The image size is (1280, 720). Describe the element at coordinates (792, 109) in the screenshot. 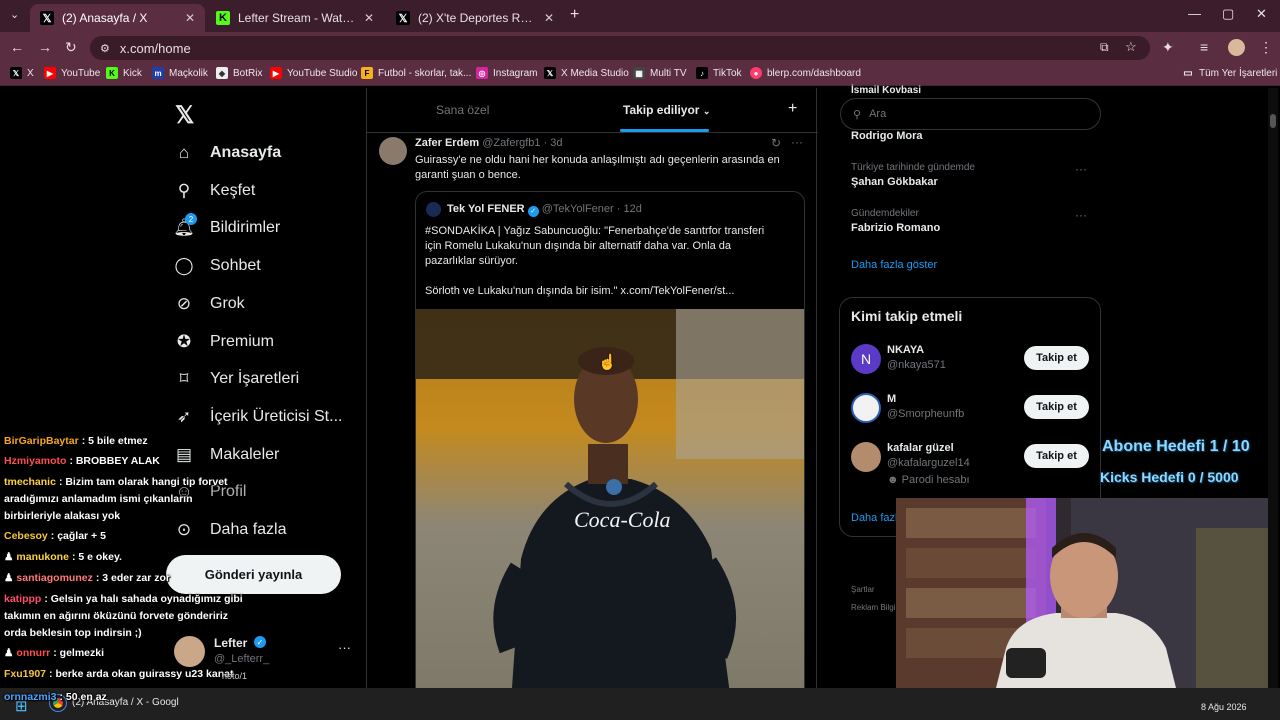

I see `add-tab-icon: +` at that location.